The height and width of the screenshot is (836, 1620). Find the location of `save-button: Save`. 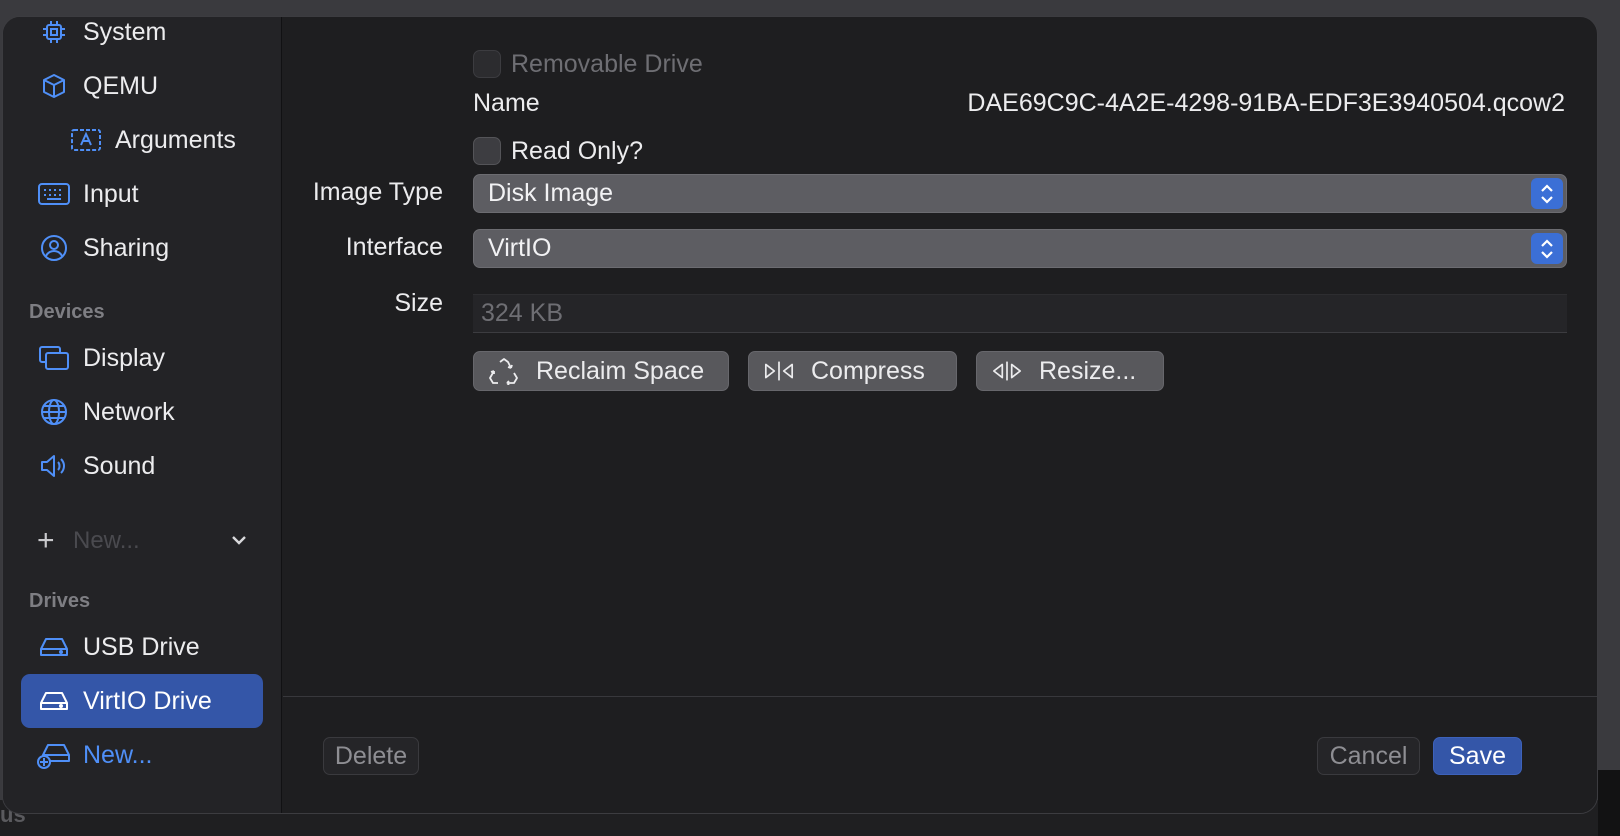

save-button: Save is located at coordinates (1477, 756).